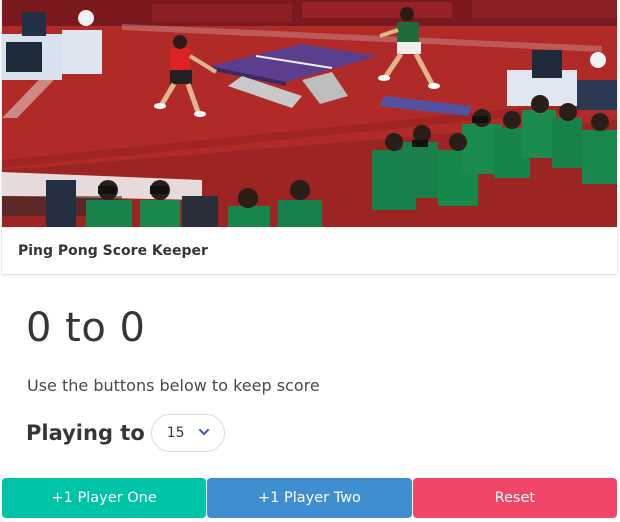 The width and height of the screenshot is (620, 522). What do you see at coordinates (86, 328) in the screenshot?
I see `score-display: 0 to 0` at bounding box center [86, 328].